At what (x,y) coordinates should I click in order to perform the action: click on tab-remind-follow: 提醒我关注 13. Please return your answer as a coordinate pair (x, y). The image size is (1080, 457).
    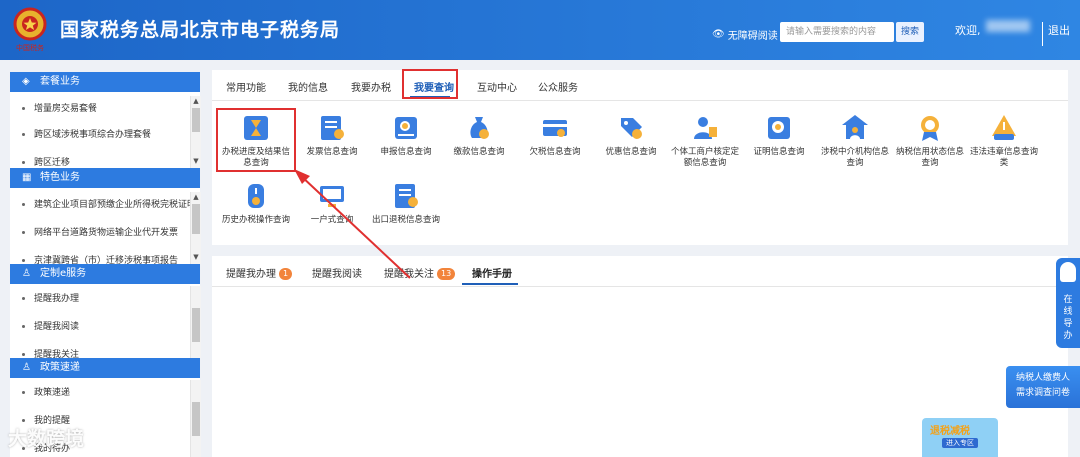
    Looking at the image, I should click on (420, 272).